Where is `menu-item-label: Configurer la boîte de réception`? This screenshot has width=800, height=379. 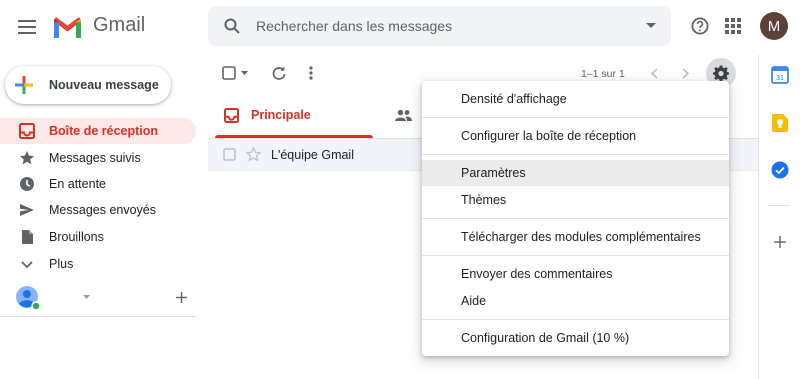 menu-item-label: Configurer la boîte de réception is located at coordinates (549, 136).